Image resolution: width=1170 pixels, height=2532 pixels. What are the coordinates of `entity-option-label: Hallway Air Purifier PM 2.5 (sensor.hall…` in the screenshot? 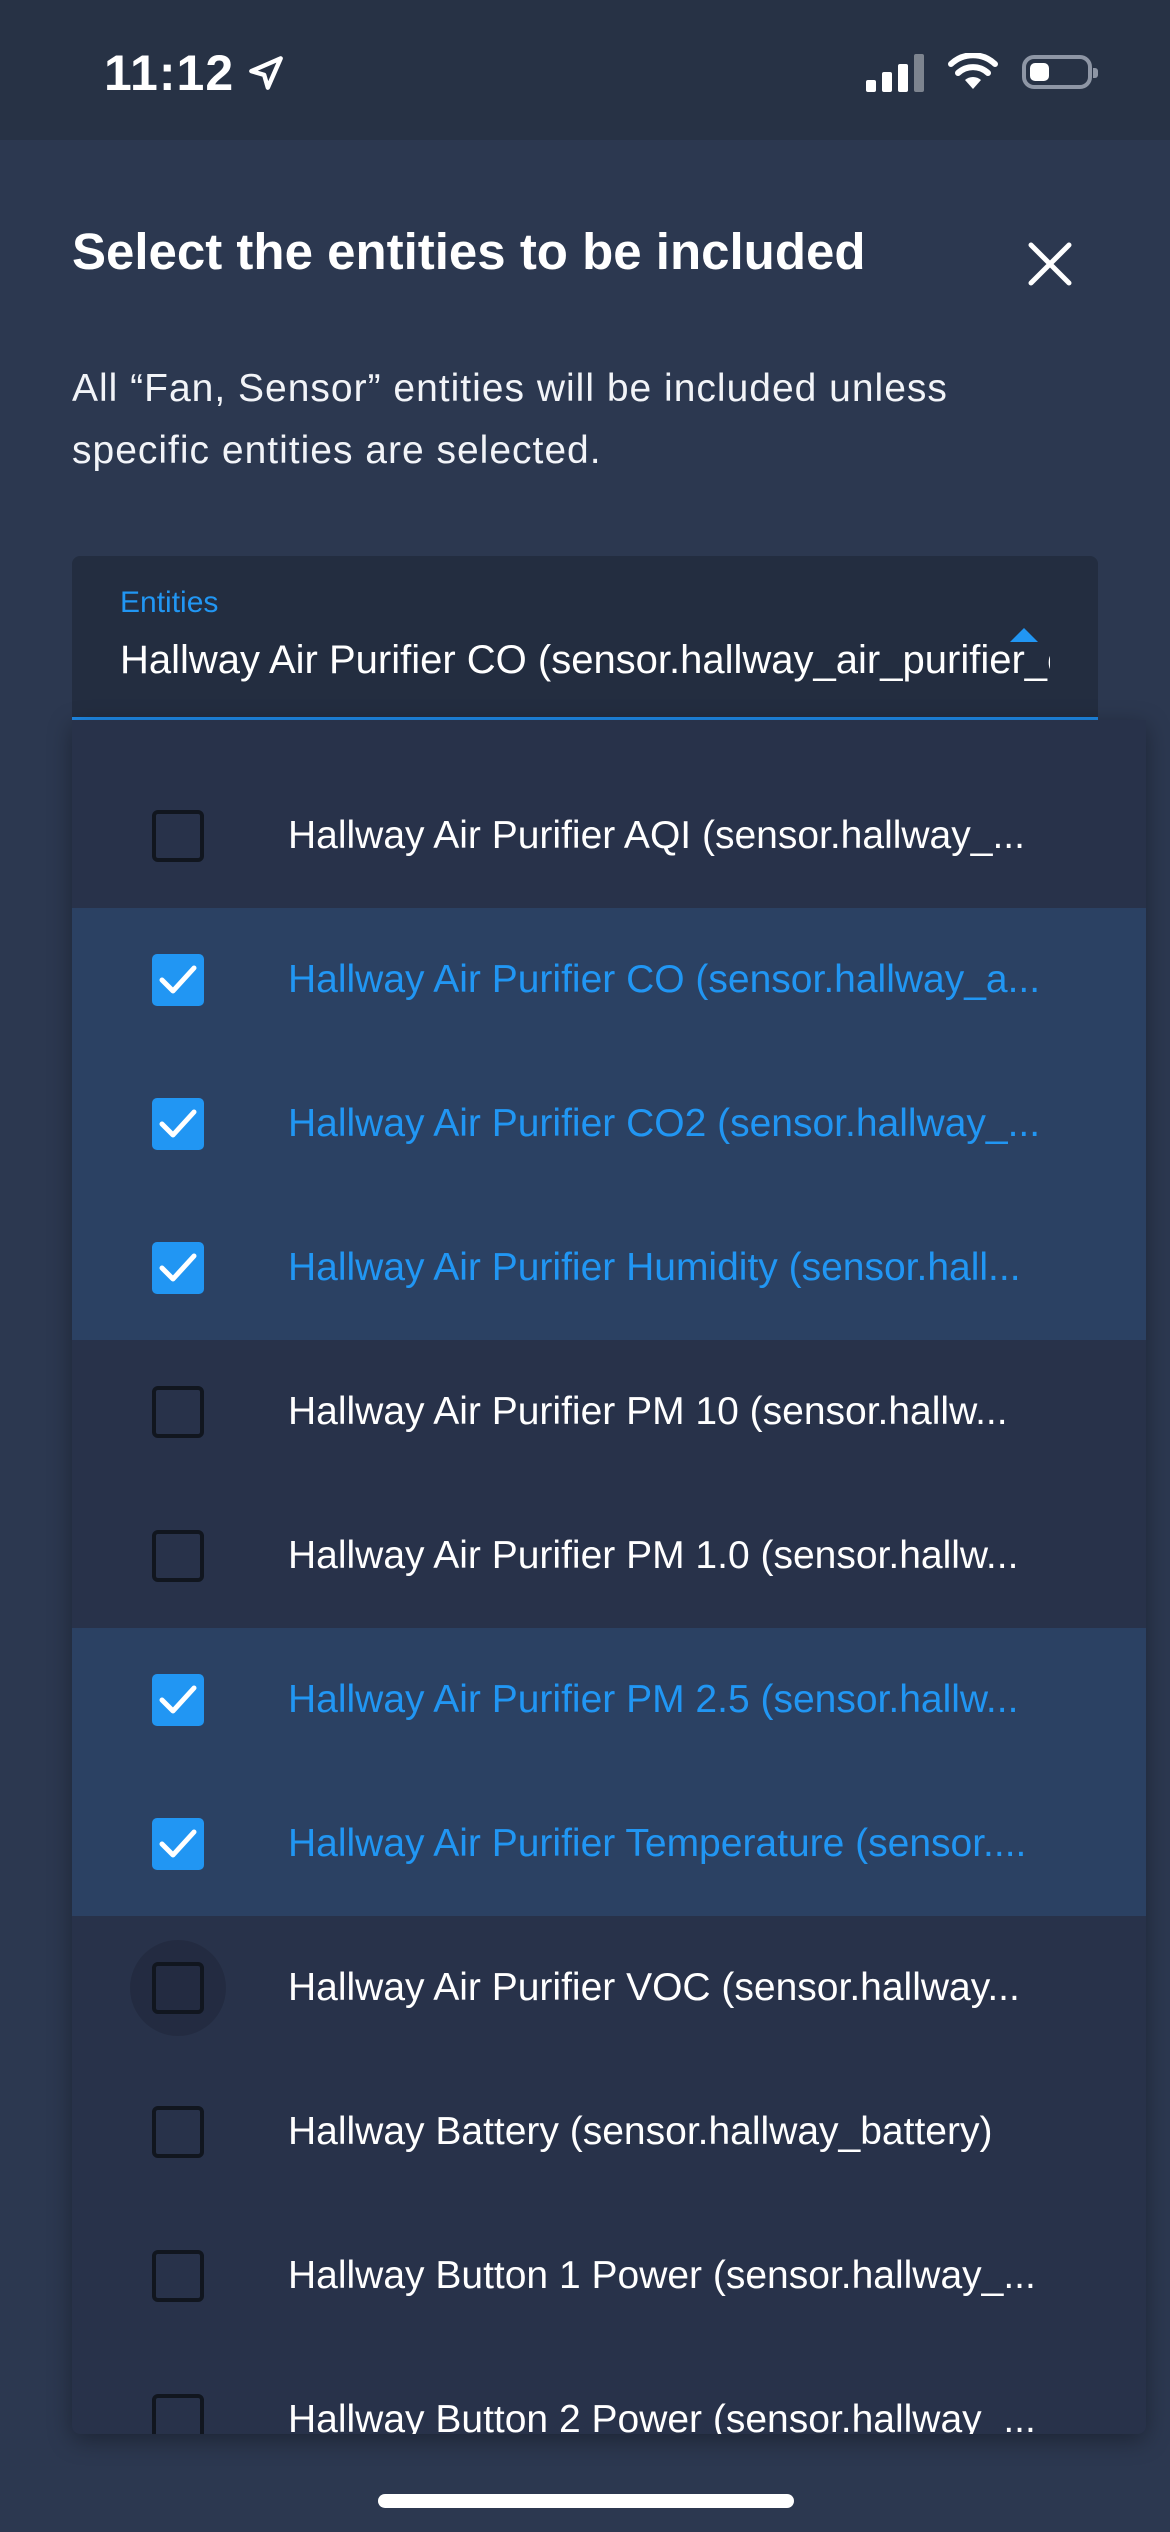 It's located at (653, 1699).